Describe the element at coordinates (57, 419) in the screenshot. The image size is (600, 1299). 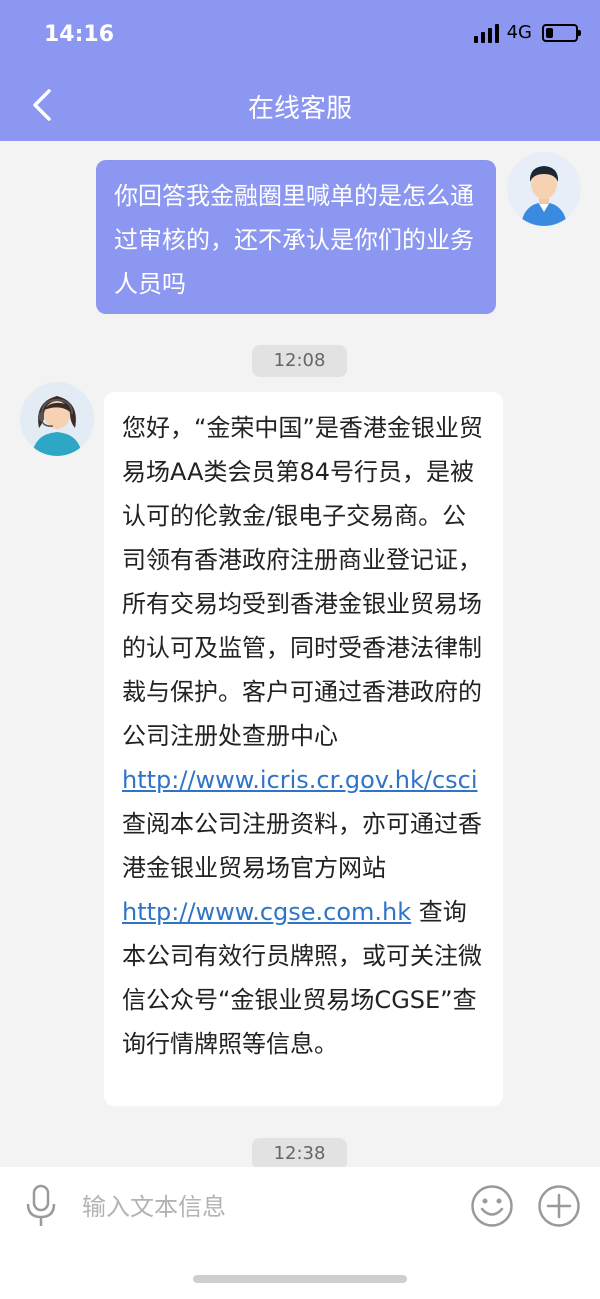
I see `agent-avatar` at that location.